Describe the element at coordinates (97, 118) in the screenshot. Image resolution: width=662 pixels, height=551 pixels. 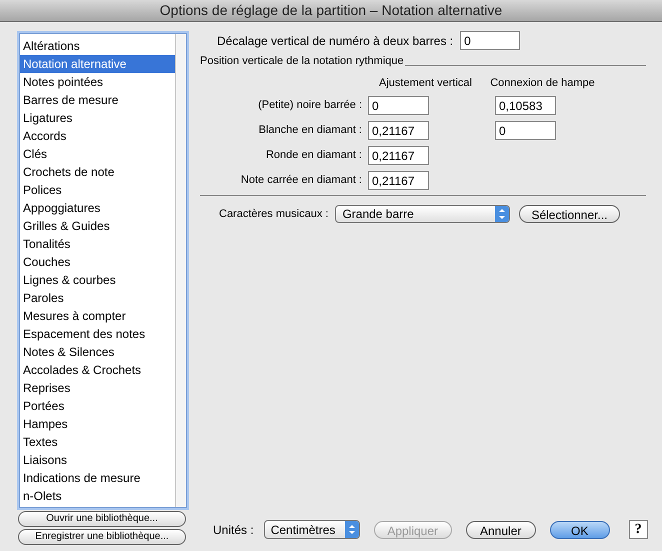
I see `list-item: Ligatures` at that location.